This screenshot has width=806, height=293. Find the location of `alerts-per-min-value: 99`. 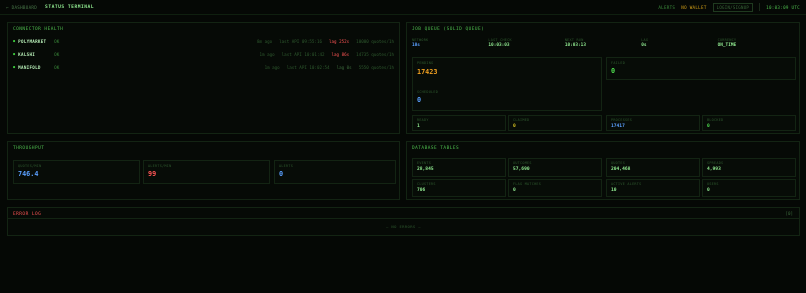

alerts-per-min-value: 99 is located at coordinates (152, 174).